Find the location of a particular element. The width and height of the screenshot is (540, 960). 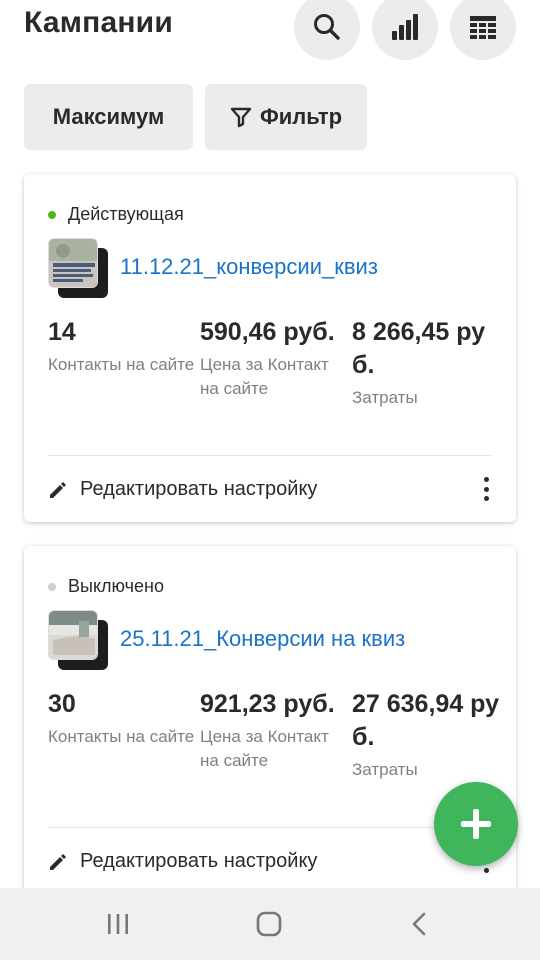

filter-button: Фильтр is located at coordinates (286, 117).